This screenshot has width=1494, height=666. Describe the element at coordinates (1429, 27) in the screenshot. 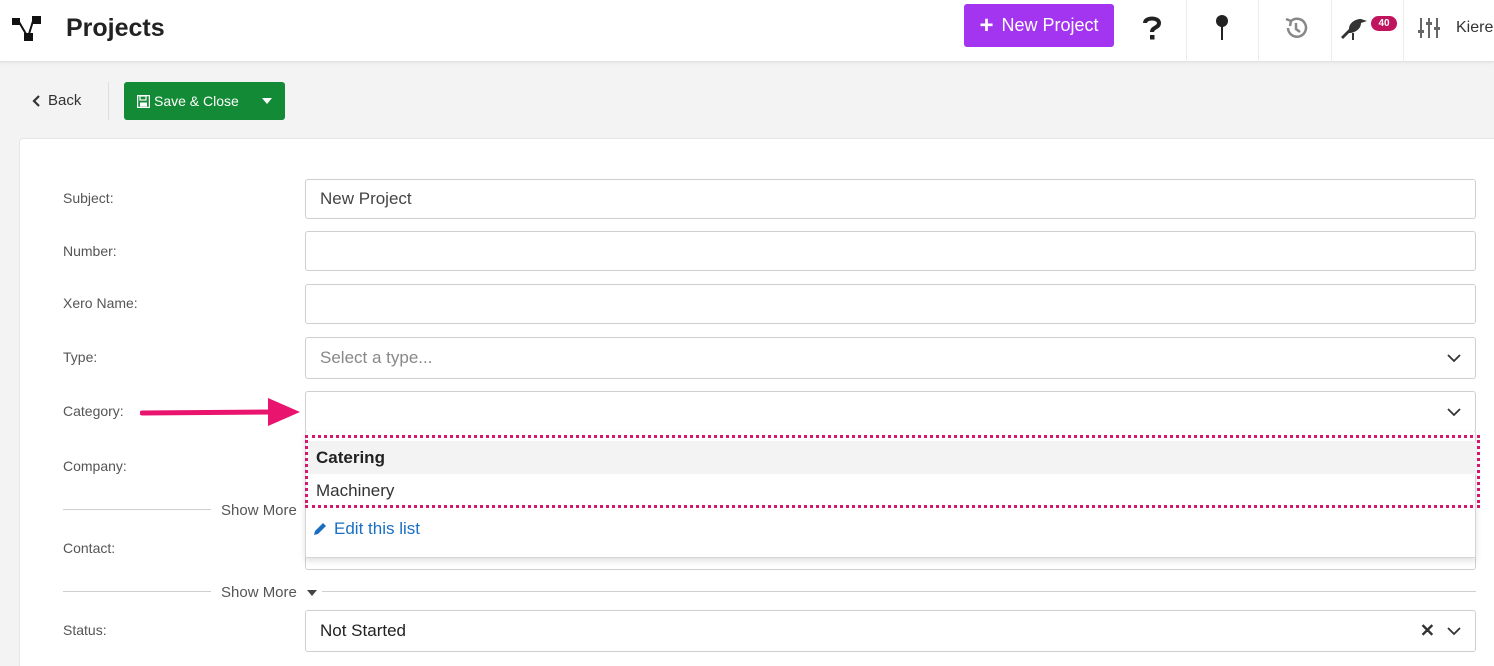

I see `settings-sliders-icon` at that location.